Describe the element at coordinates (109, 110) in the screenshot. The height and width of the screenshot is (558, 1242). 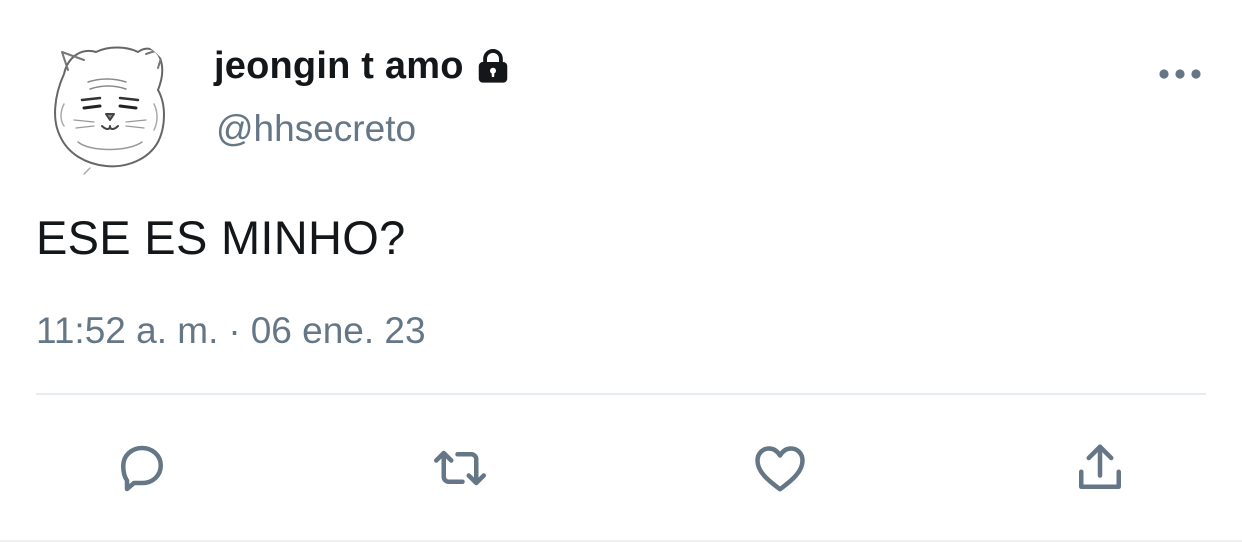
I see `cat-face-avatar-image` at that location.